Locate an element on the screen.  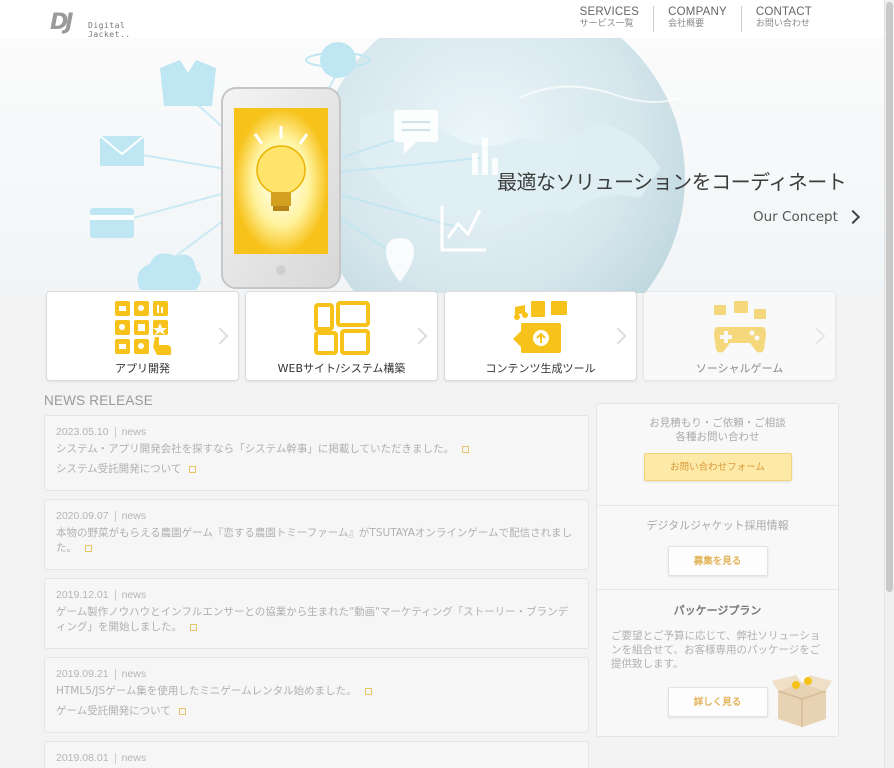
vertical-scrollbar is located at coordinates (889, 384).